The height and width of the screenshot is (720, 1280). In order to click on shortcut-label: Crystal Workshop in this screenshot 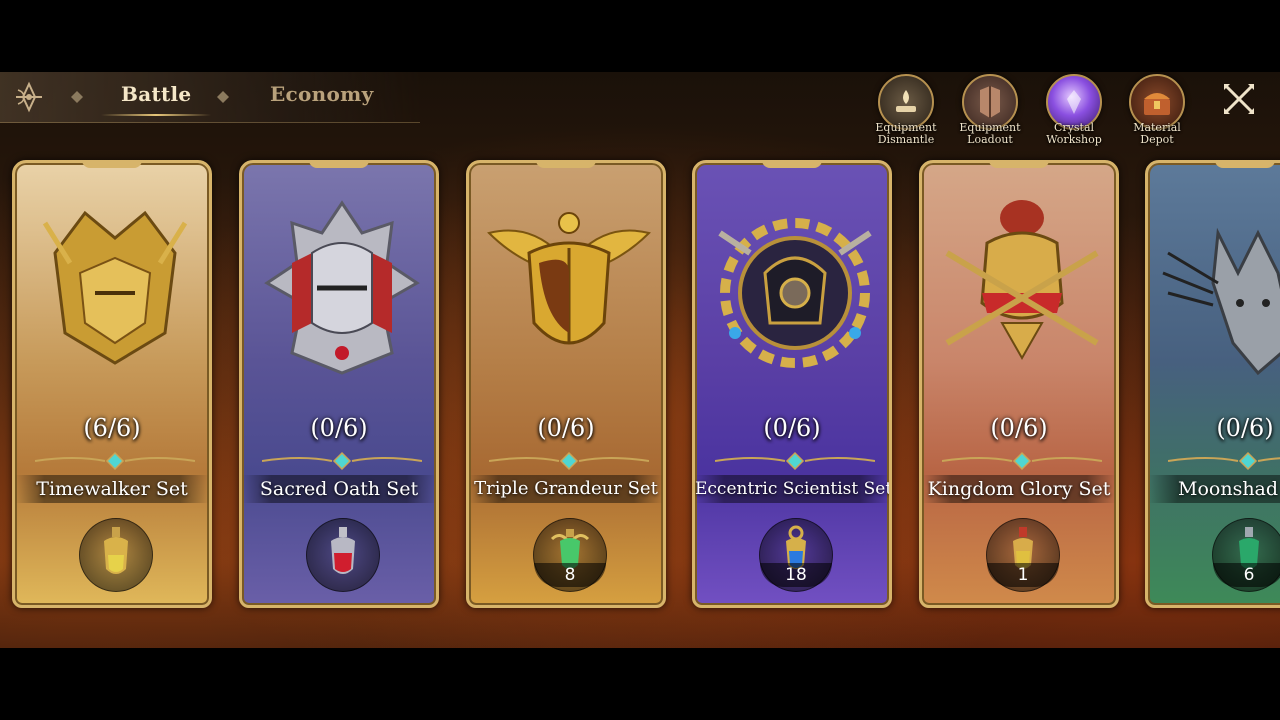, I will do `click(1074, 133)`.